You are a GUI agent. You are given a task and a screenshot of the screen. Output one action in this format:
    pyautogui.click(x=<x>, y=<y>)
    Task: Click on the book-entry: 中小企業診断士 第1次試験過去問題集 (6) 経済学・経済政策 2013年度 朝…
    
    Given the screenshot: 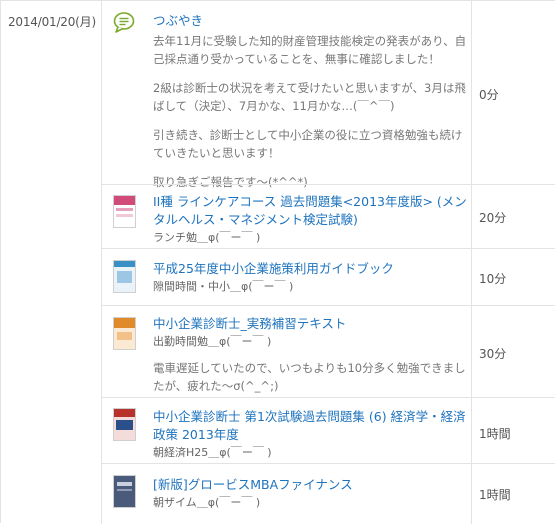 What is the action you would take?
    pyautogui.click(x=328, y=430)
    